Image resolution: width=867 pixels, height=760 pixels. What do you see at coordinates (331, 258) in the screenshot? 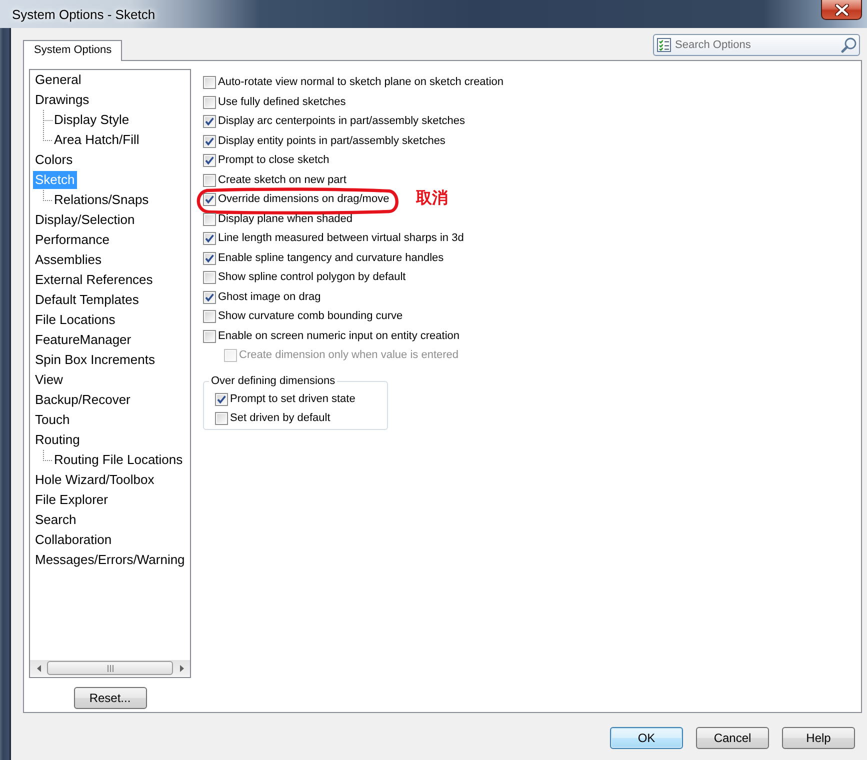
I see `option-label: Enable spline tangency and curvature handles` at bounding box center [331, 258].